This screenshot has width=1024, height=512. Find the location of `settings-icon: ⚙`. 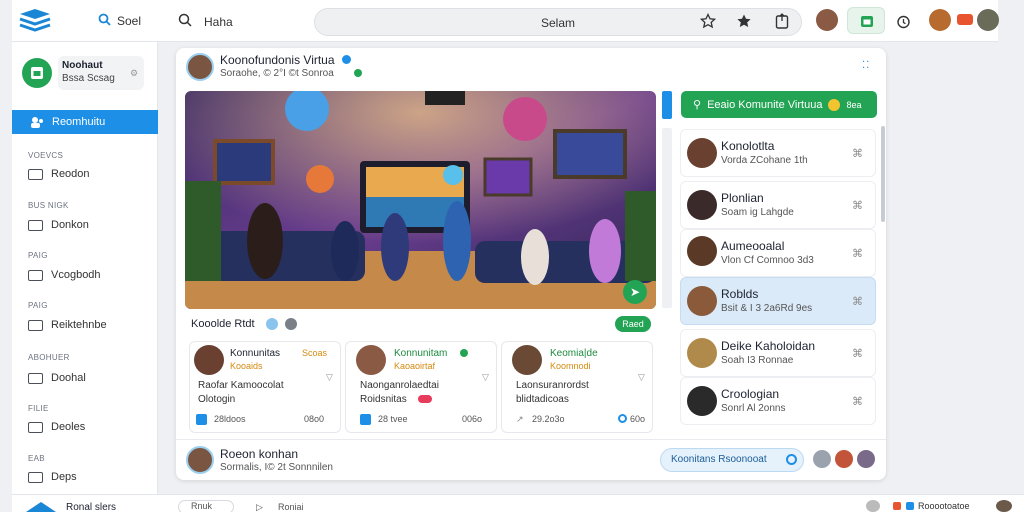

settings-icon: ⚙ is located at coordinates (134, 73).